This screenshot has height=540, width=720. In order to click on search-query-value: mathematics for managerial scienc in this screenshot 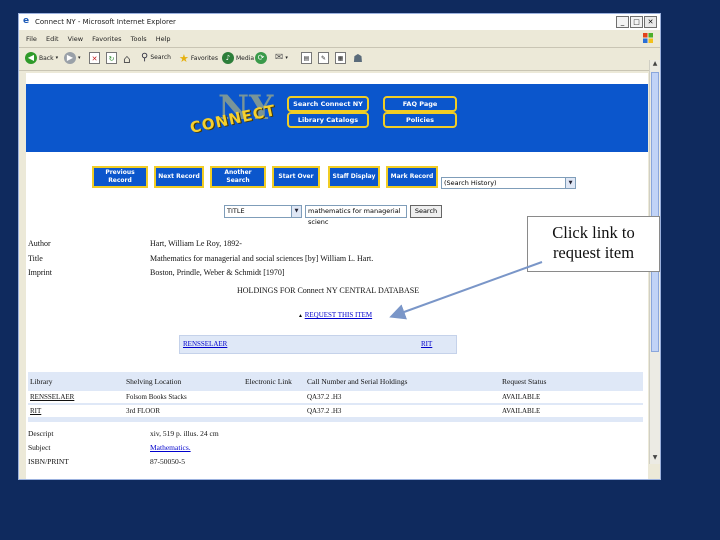, I will do `click(354, 216)`.